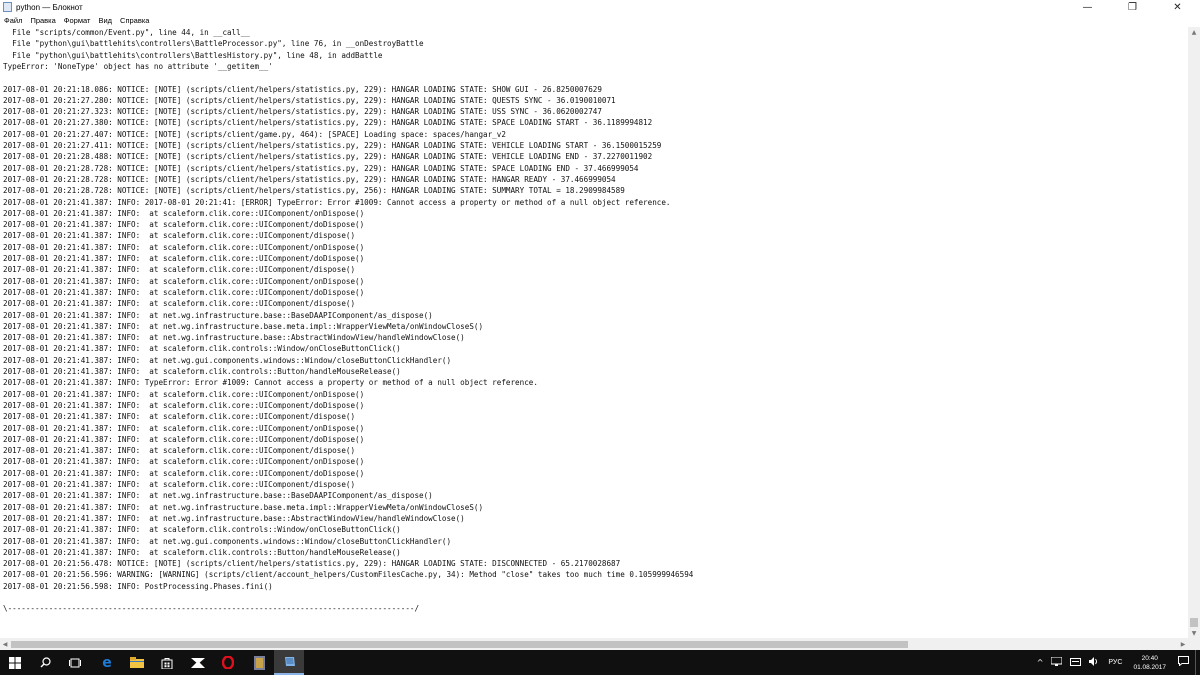 This screenshot has height=675, width=1200. I want to click on opera-app, so click(228, 662).